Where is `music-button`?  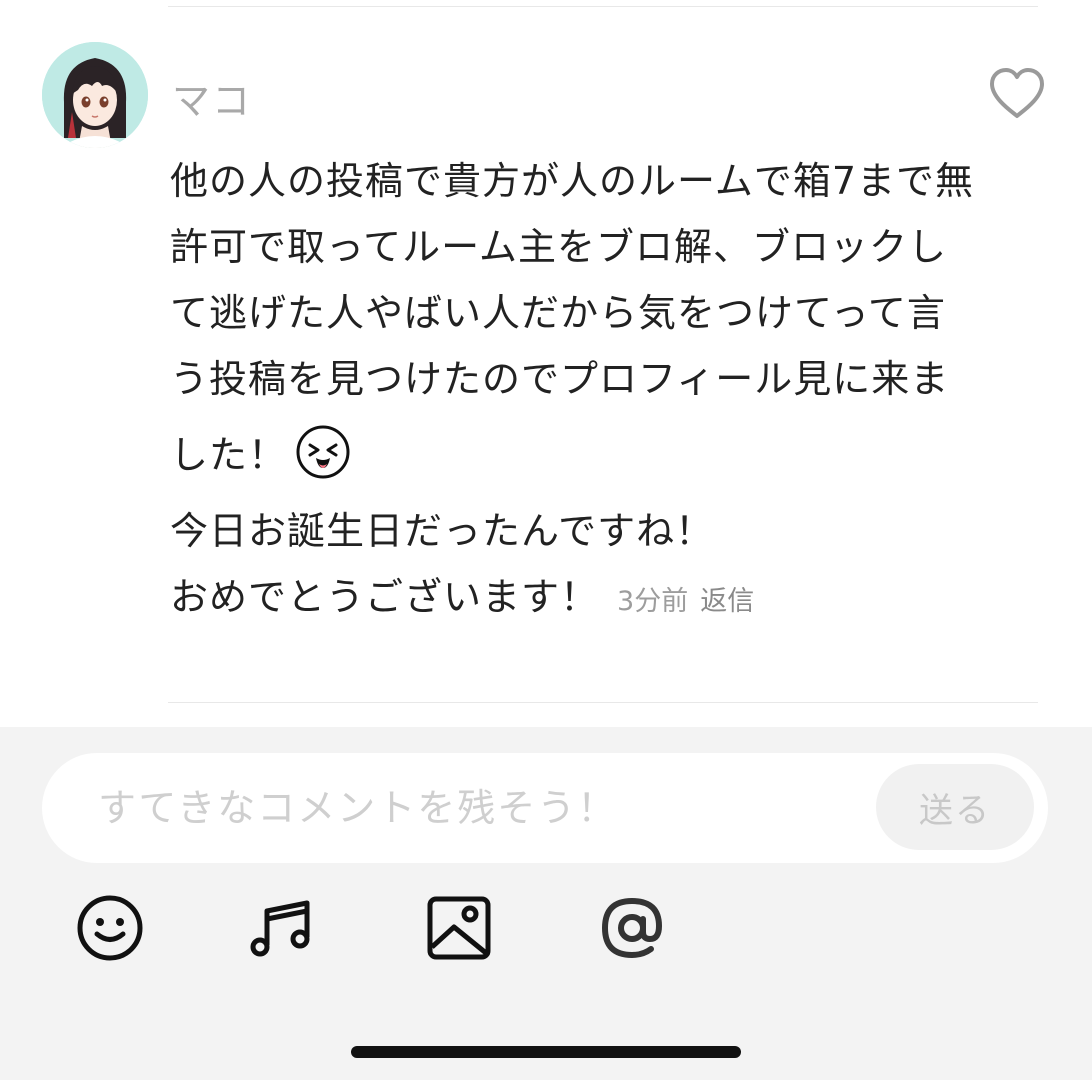 music-button is located at coordinates (282, 928).